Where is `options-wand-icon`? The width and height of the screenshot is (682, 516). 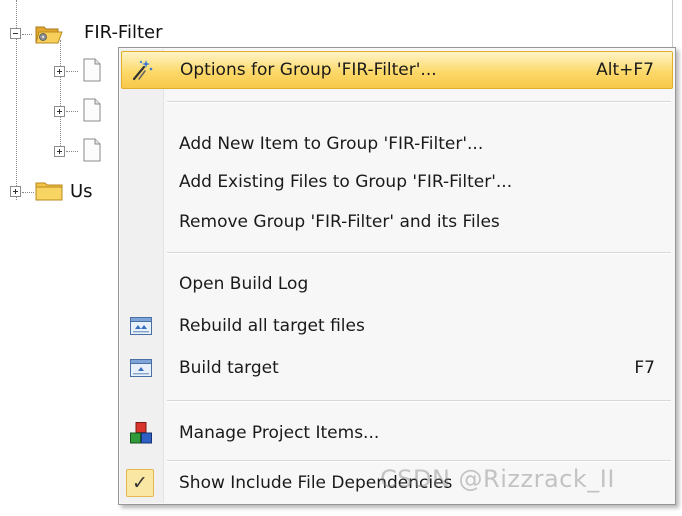
options-wand-icon is located at coordinates (142, 70).